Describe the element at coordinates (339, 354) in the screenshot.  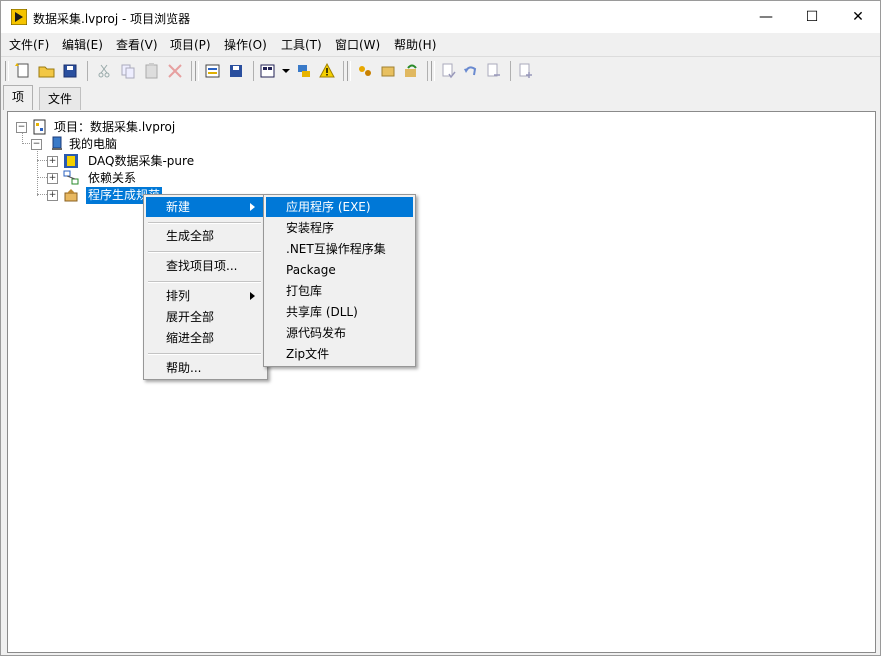
I see `submenu-zip-file: Zip文件` at that location.